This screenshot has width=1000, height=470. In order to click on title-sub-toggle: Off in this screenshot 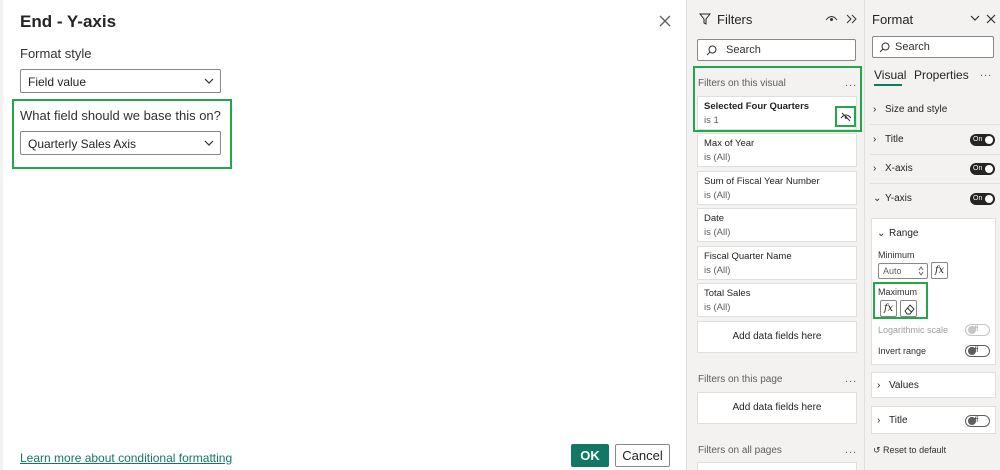, I will do `click(977, 421)`.